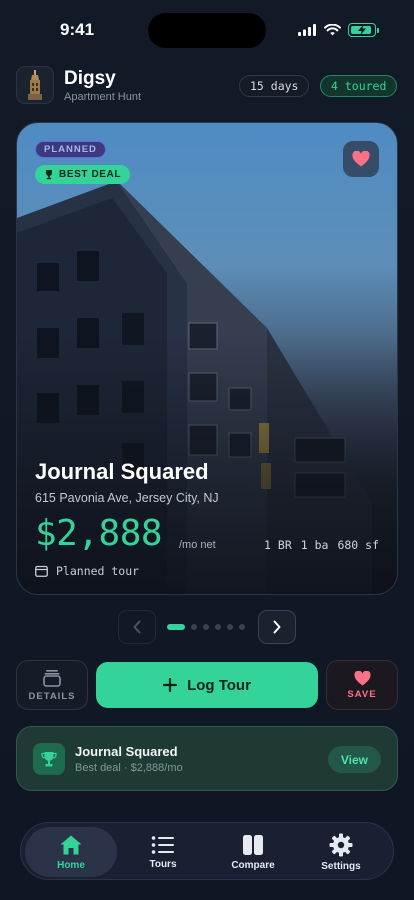 This screenshot has height=900, width=414. I want to click on favorite-button, so click(361, 159).